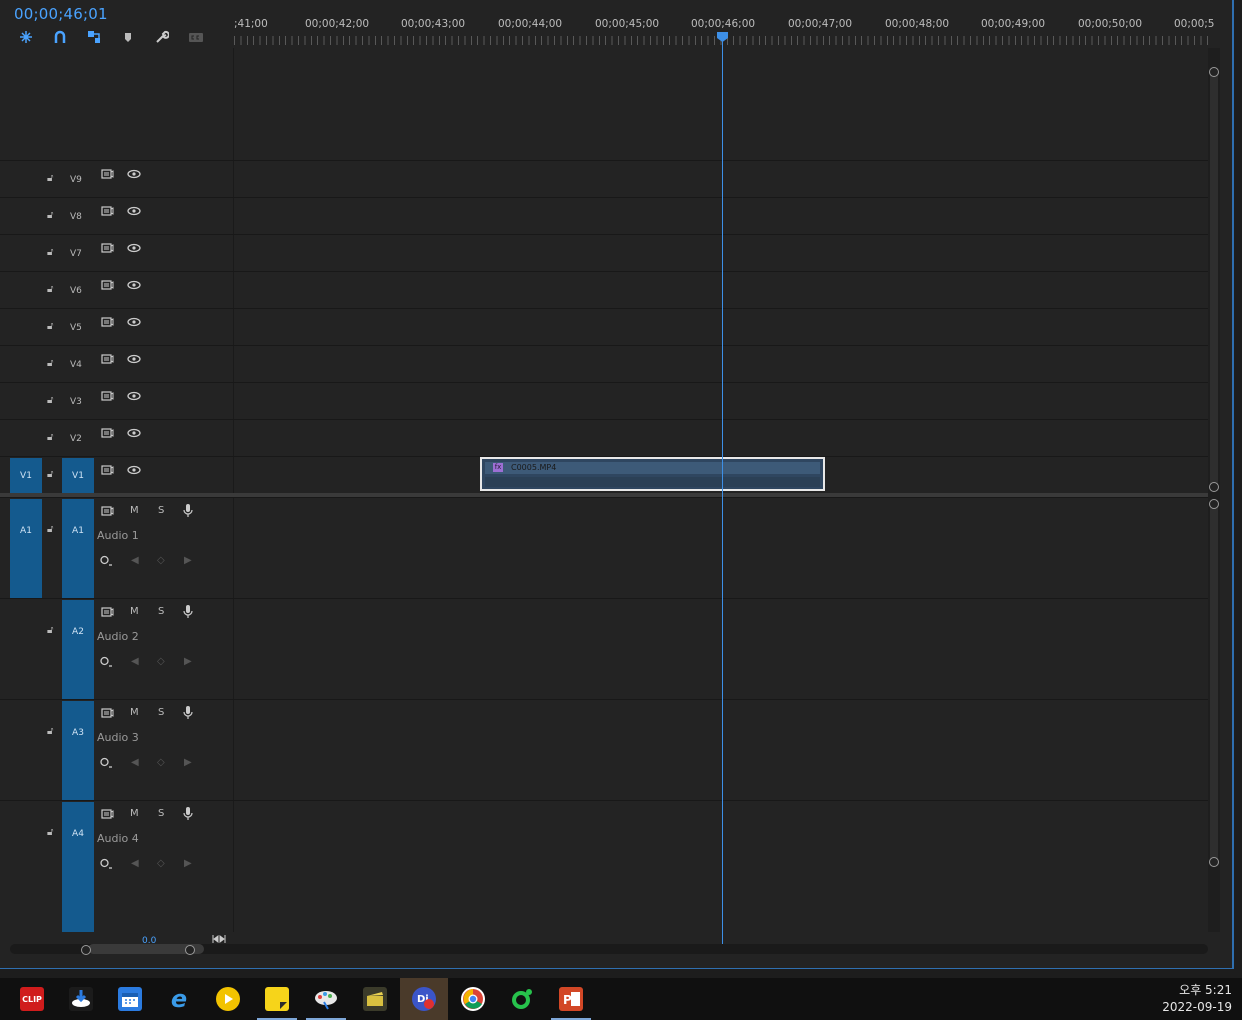 The height and width of the screenshot is (1020, 1242). I want to click on snap-magnet-icon, so click(60, 37).